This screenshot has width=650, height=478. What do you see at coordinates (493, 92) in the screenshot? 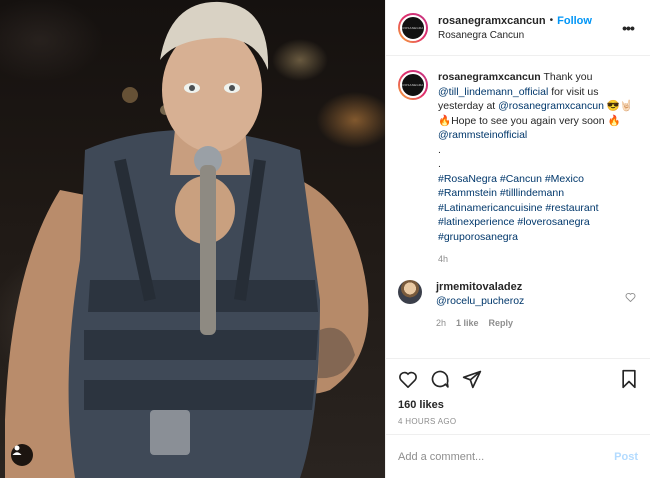
I see `mention-link: @till_lindemann_official` at bounding box center [493, 92].